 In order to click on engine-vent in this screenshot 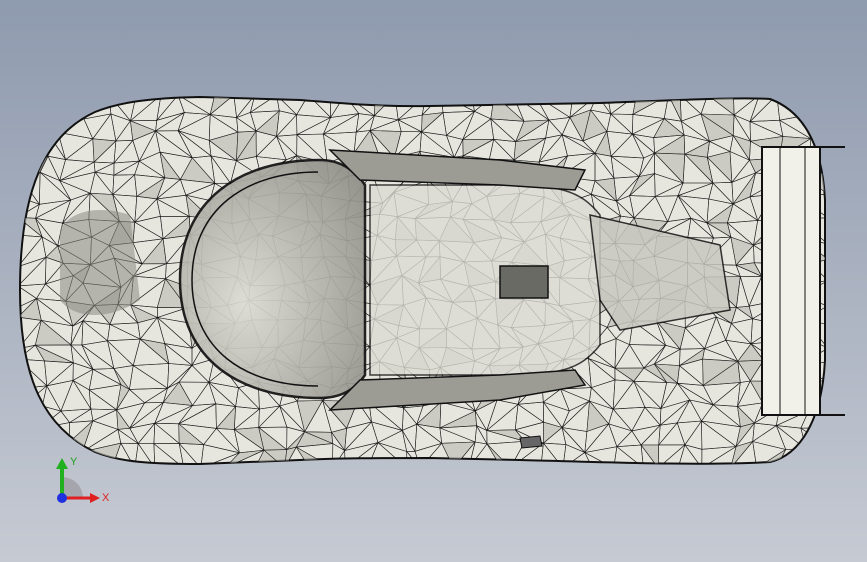, I will do `click(524, 282)`.